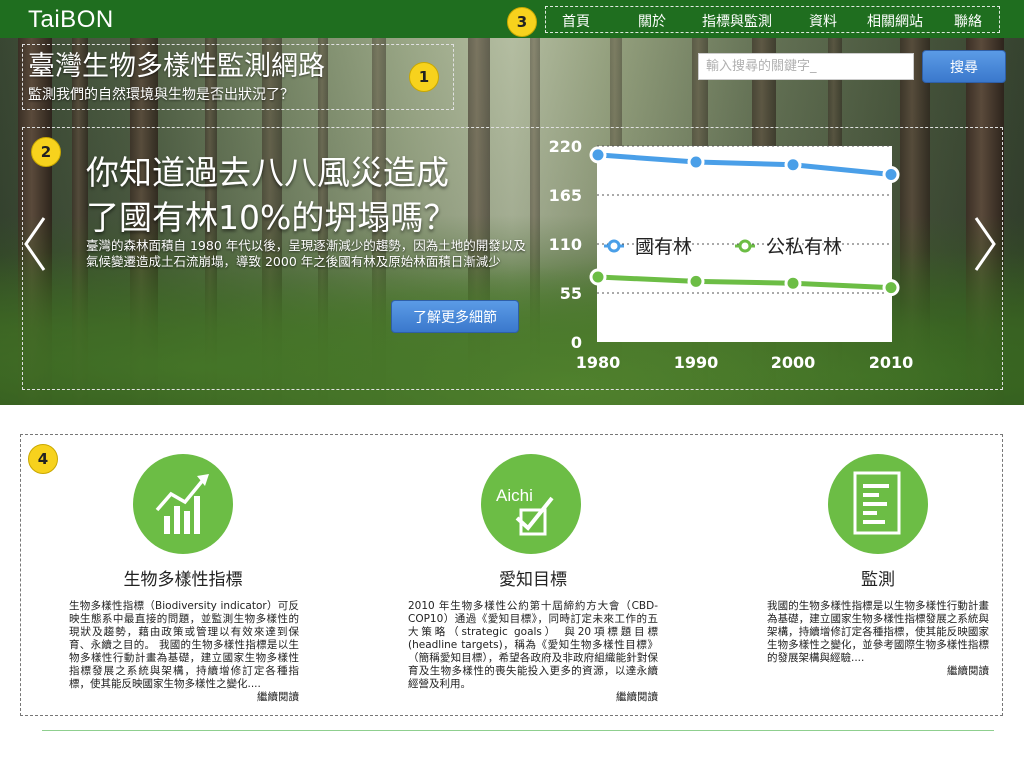 The width and height of the screenshot is (1024, 768). I want to click on bar-chart-trend-icon, so click(183, 504).